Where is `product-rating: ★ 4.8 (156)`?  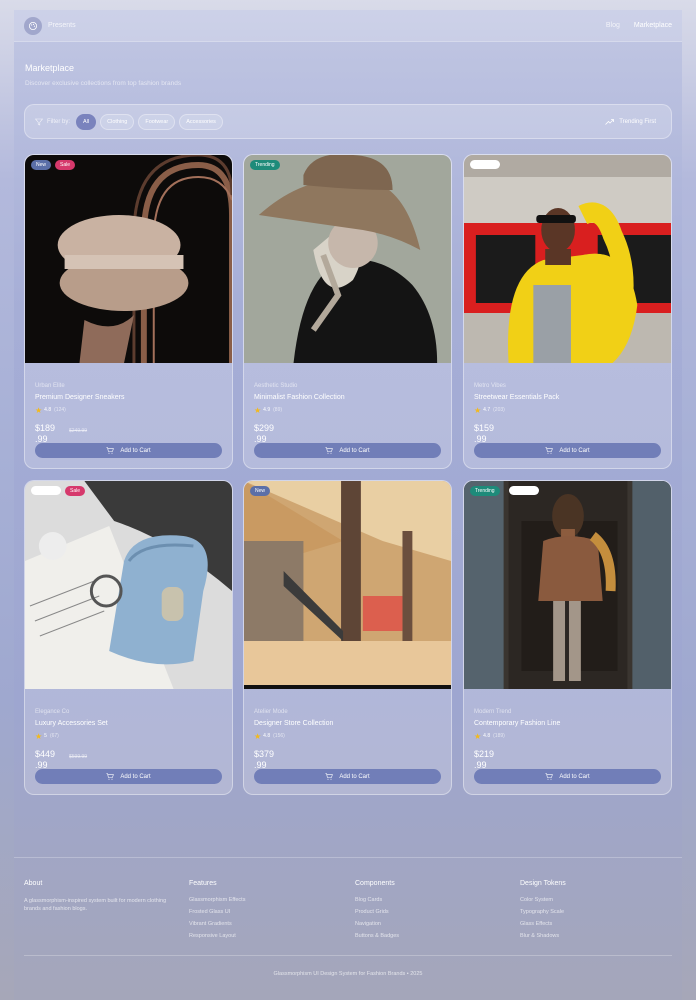 product-rating: ★ 4.8 (156) is located at coordinates (269, 737).